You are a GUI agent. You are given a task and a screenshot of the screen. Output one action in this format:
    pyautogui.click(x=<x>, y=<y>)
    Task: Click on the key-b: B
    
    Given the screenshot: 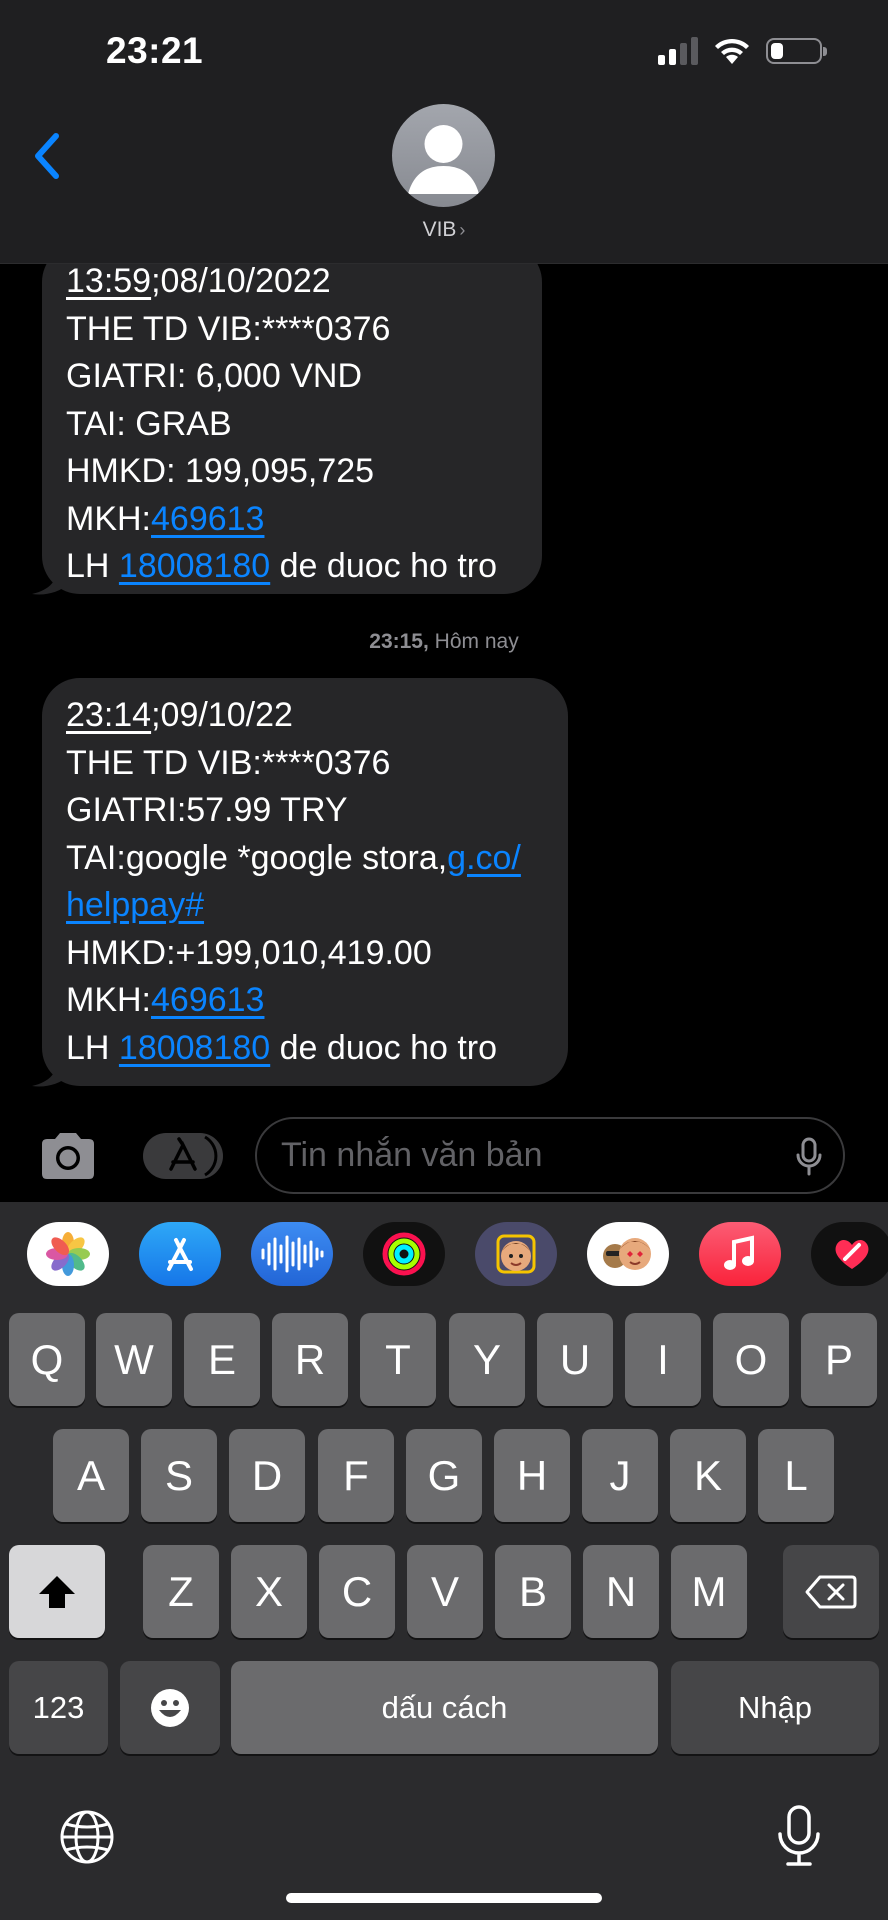 What is the action you would take?
    pyautogui.click(x=533, y=1591)
    